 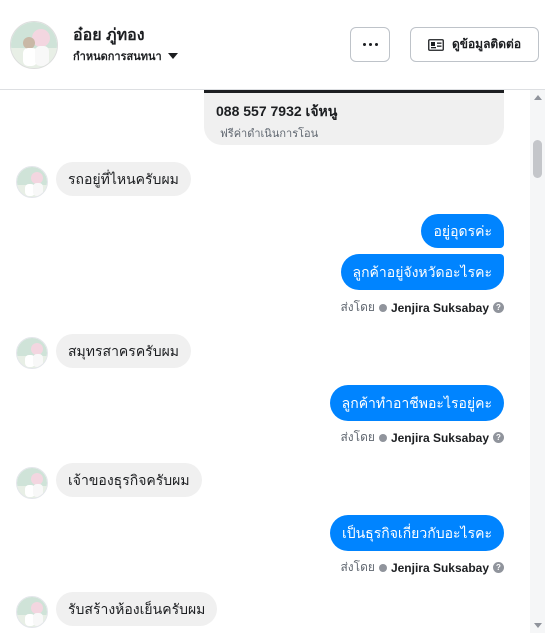 I want to click on view-contact-info-button: ดูข้อมูลติดต่อ, so click(x=474, y=44).